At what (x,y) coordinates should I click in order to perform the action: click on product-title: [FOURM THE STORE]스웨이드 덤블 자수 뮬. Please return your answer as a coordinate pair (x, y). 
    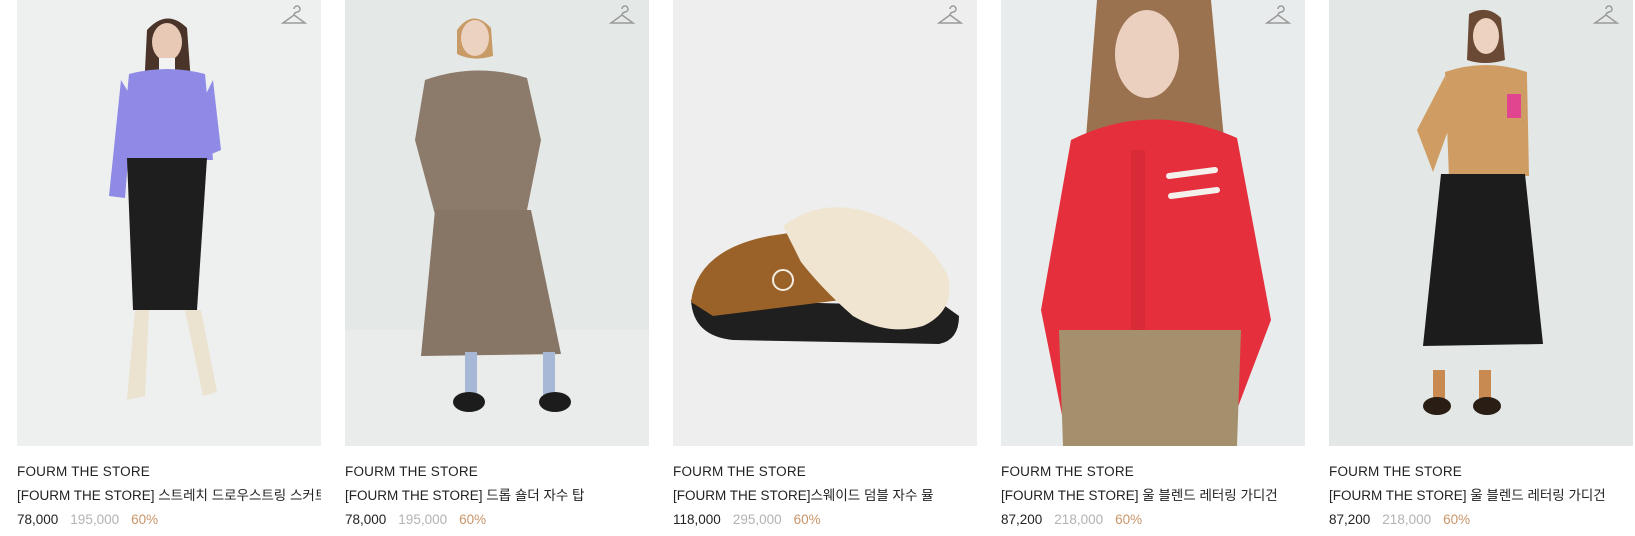
    Looking at the image, I should click on (825, 496).